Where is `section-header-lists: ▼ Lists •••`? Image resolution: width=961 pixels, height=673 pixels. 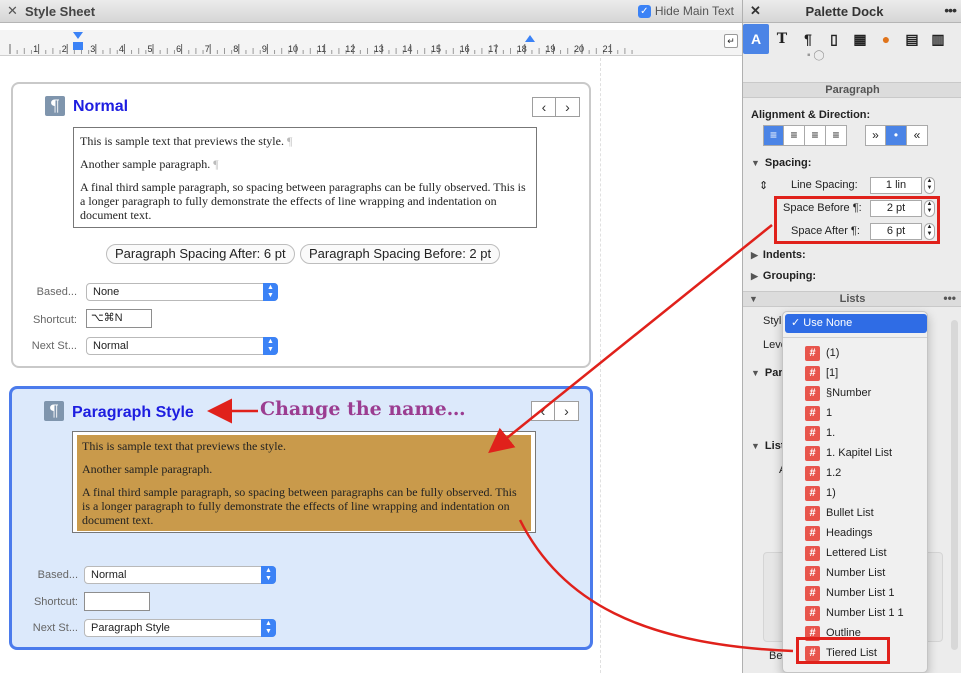
section-header-lists: ▼ Lists ••• is located at coordinates (852, 299).